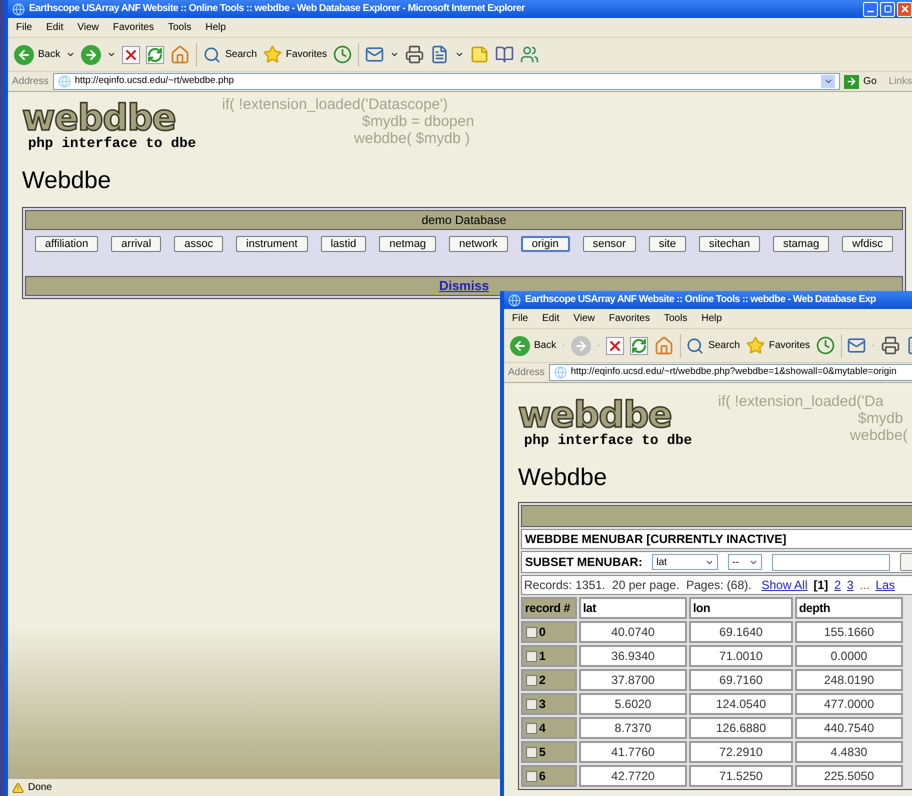 This screenshot has height=796, width=912. What do you see at coordinates (849, 752) in the screenshot?
I see `table-cell: 4.4830` at bounding box center [849, 752].